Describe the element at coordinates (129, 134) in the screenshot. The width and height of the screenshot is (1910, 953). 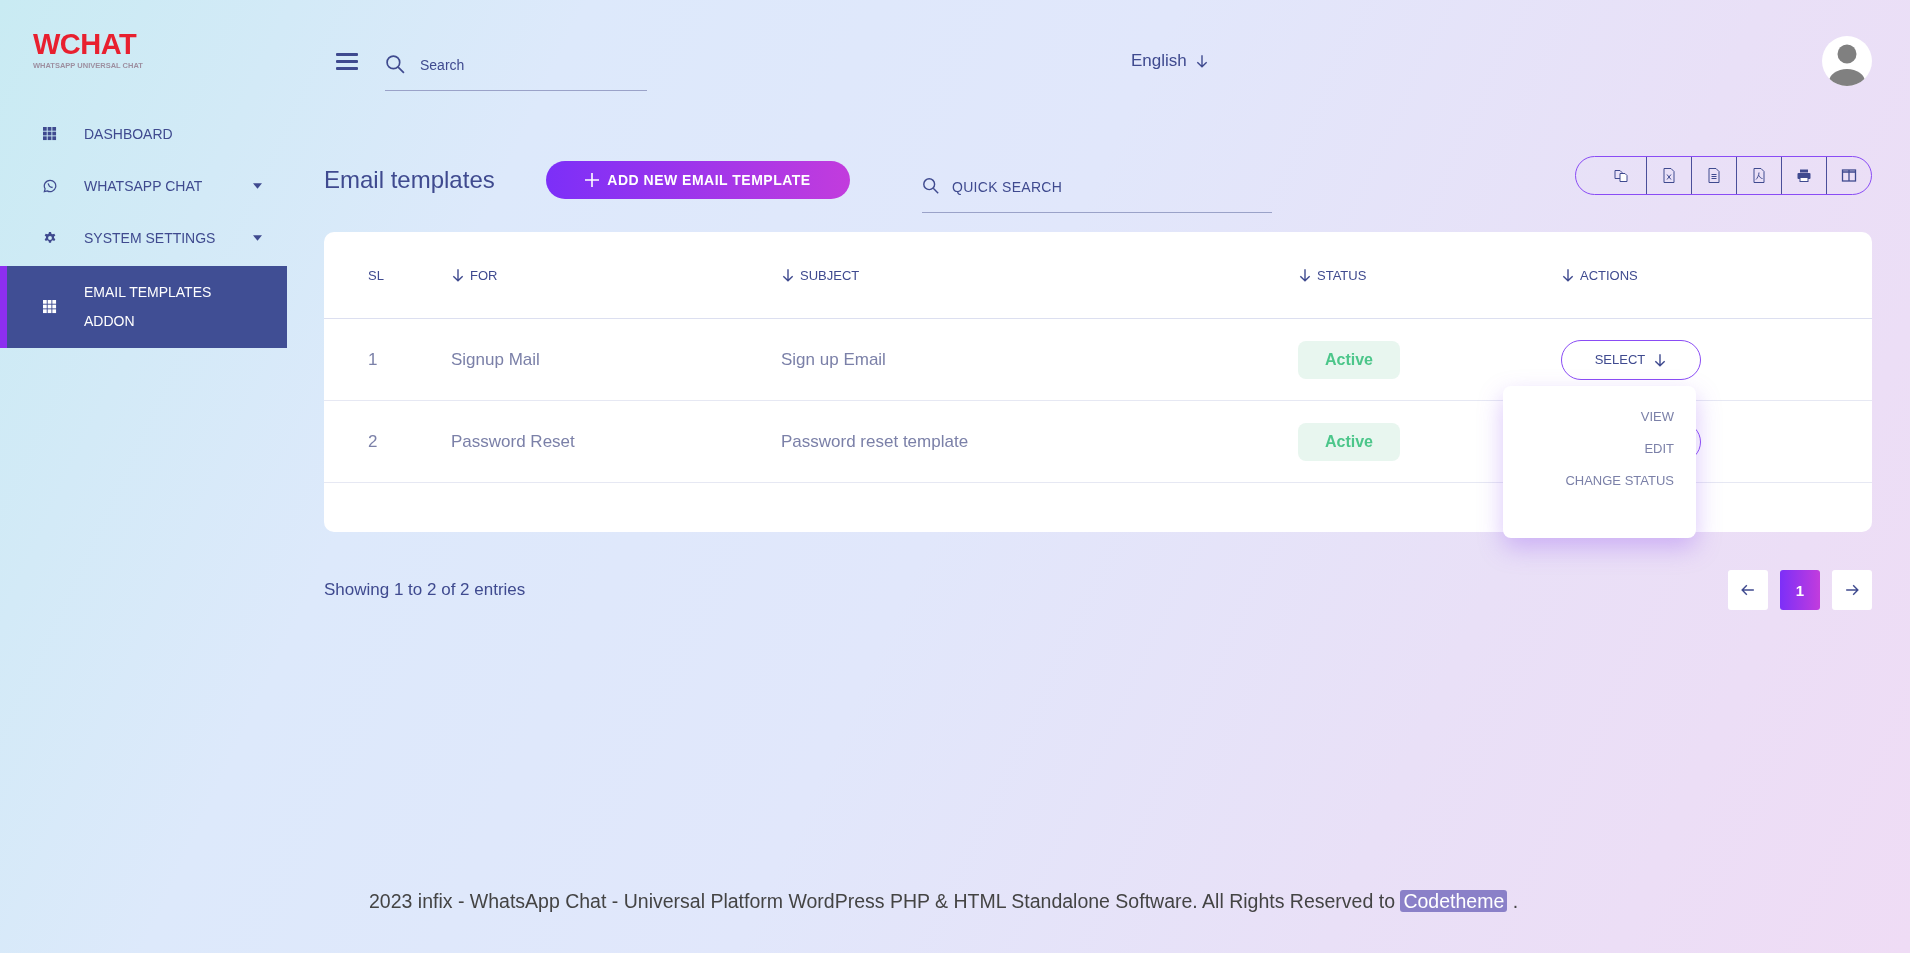
I see `sidebar-label: DASHBOARD` at that location.